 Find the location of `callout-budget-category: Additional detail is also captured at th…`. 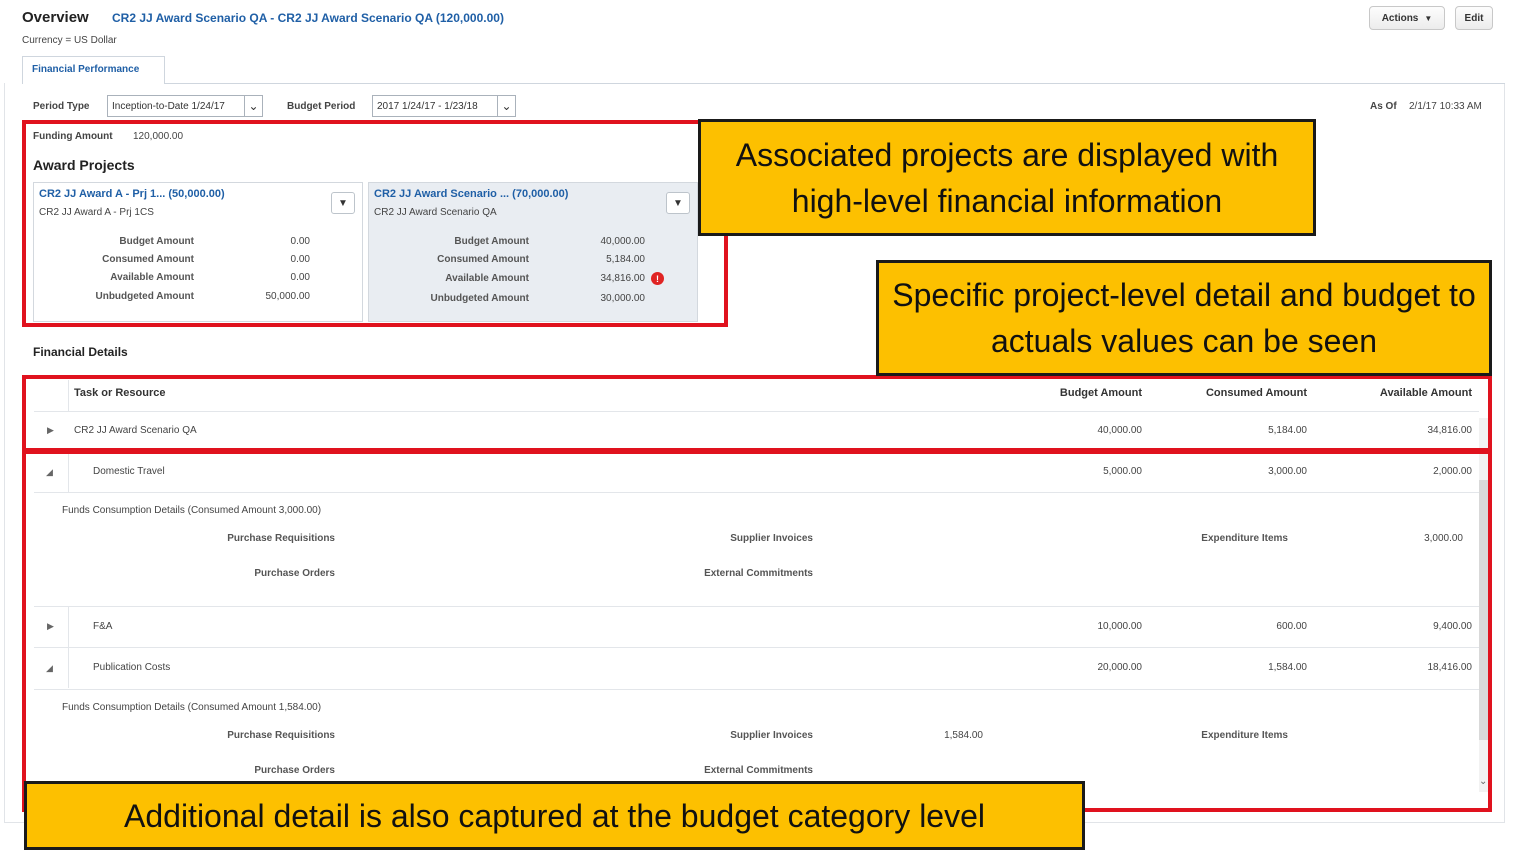

callout-budget-category: Additional detail is also captured at th… is located at coordinates (554, 815).